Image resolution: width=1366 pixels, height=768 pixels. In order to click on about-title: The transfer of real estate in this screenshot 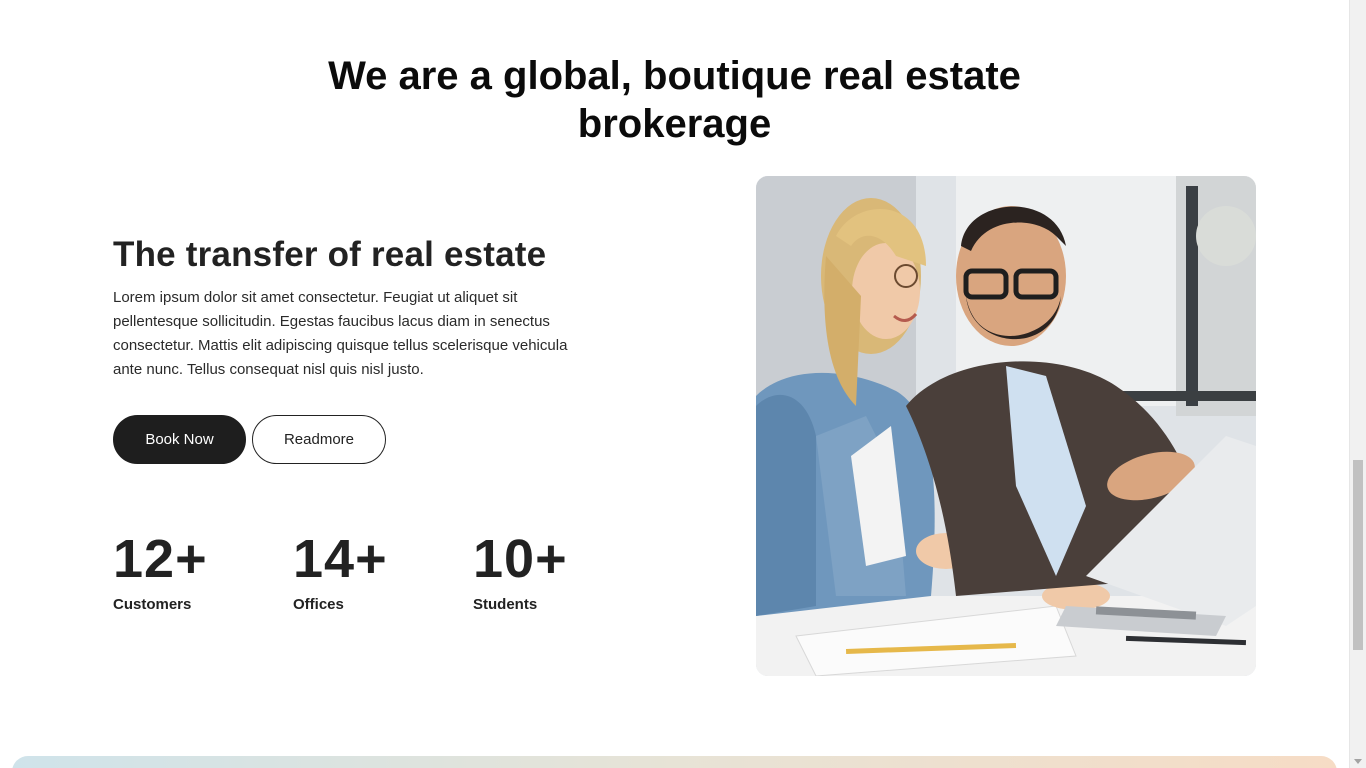, I will do `click(330, 254)`.